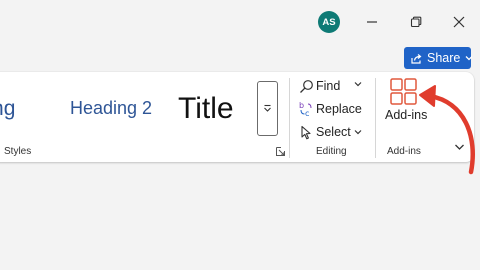  I want to click on gallery-expand-icon, so click(267, 108).